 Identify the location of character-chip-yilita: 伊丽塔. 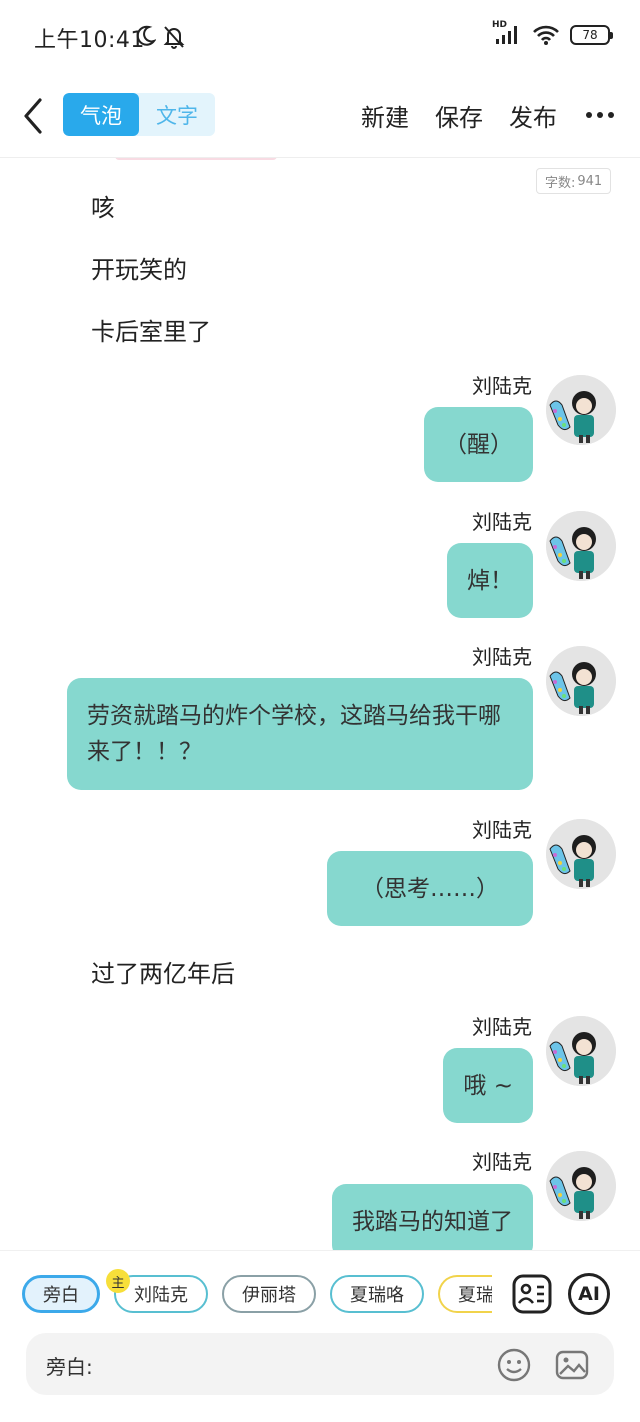
(269, 1294).